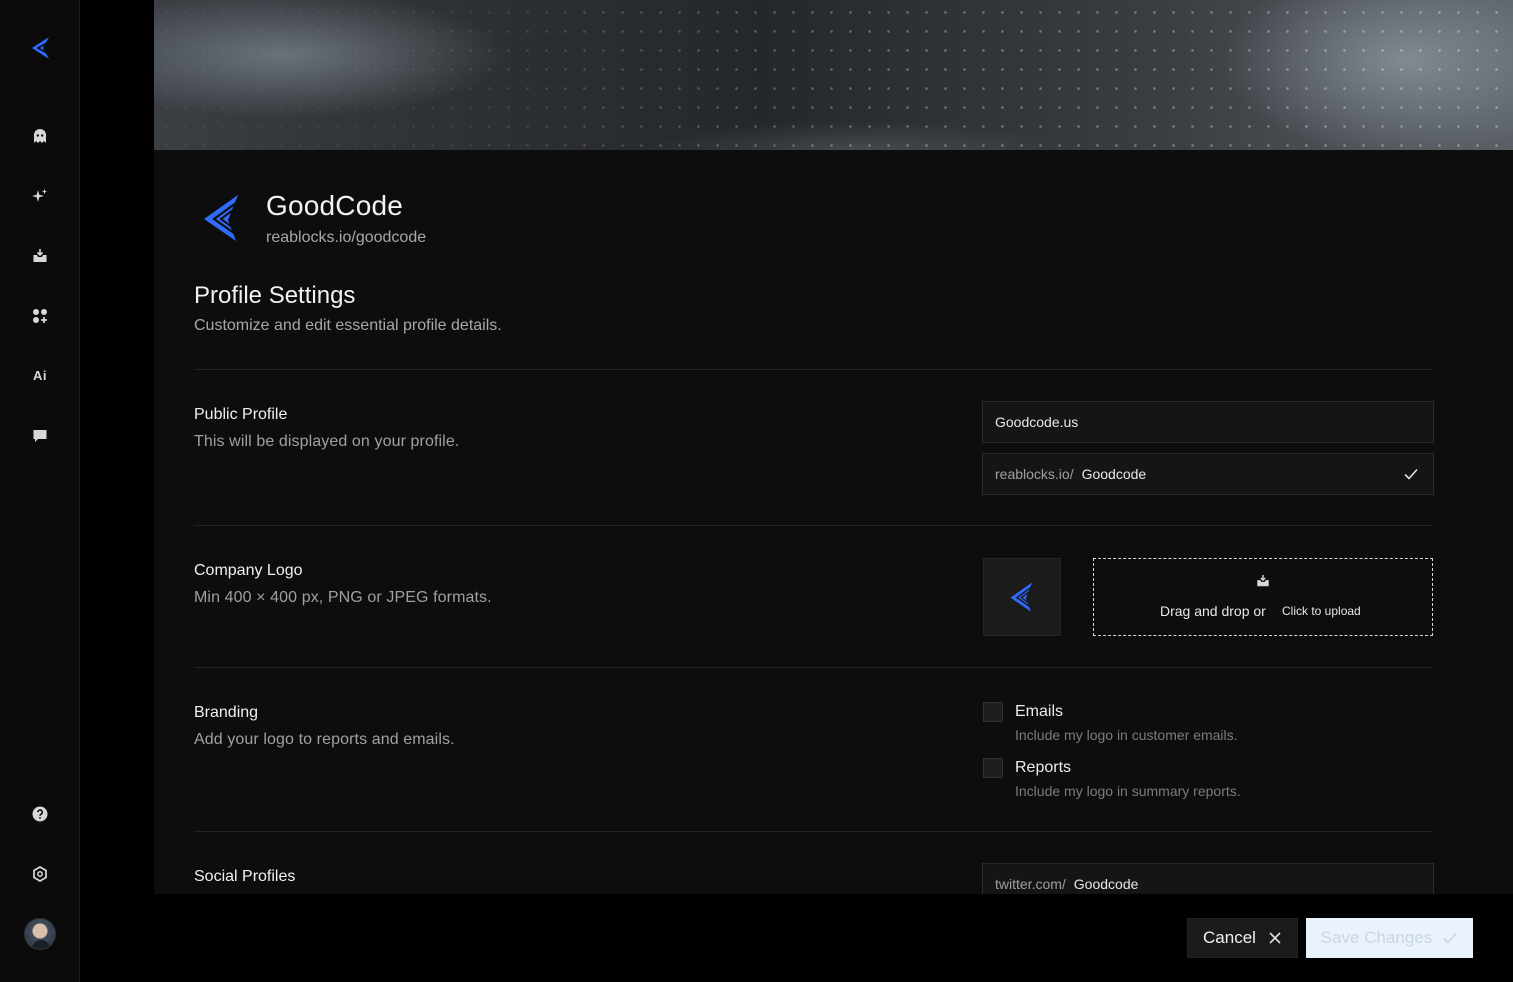  I want to click on branding-title: Branding, so click(226, 712).